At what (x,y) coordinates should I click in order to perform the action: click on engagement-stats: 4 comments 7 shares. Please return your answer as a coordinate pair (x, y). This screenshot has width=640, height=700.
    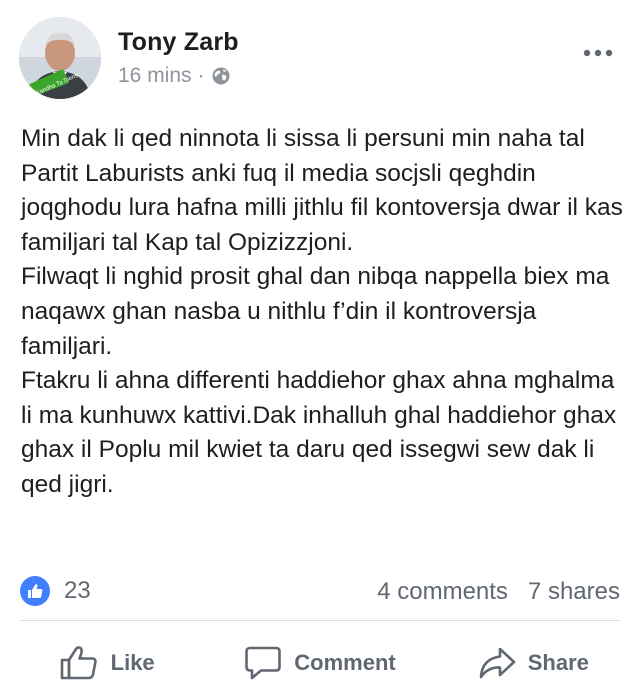
    Looking at the image, I should click on (498, 592).